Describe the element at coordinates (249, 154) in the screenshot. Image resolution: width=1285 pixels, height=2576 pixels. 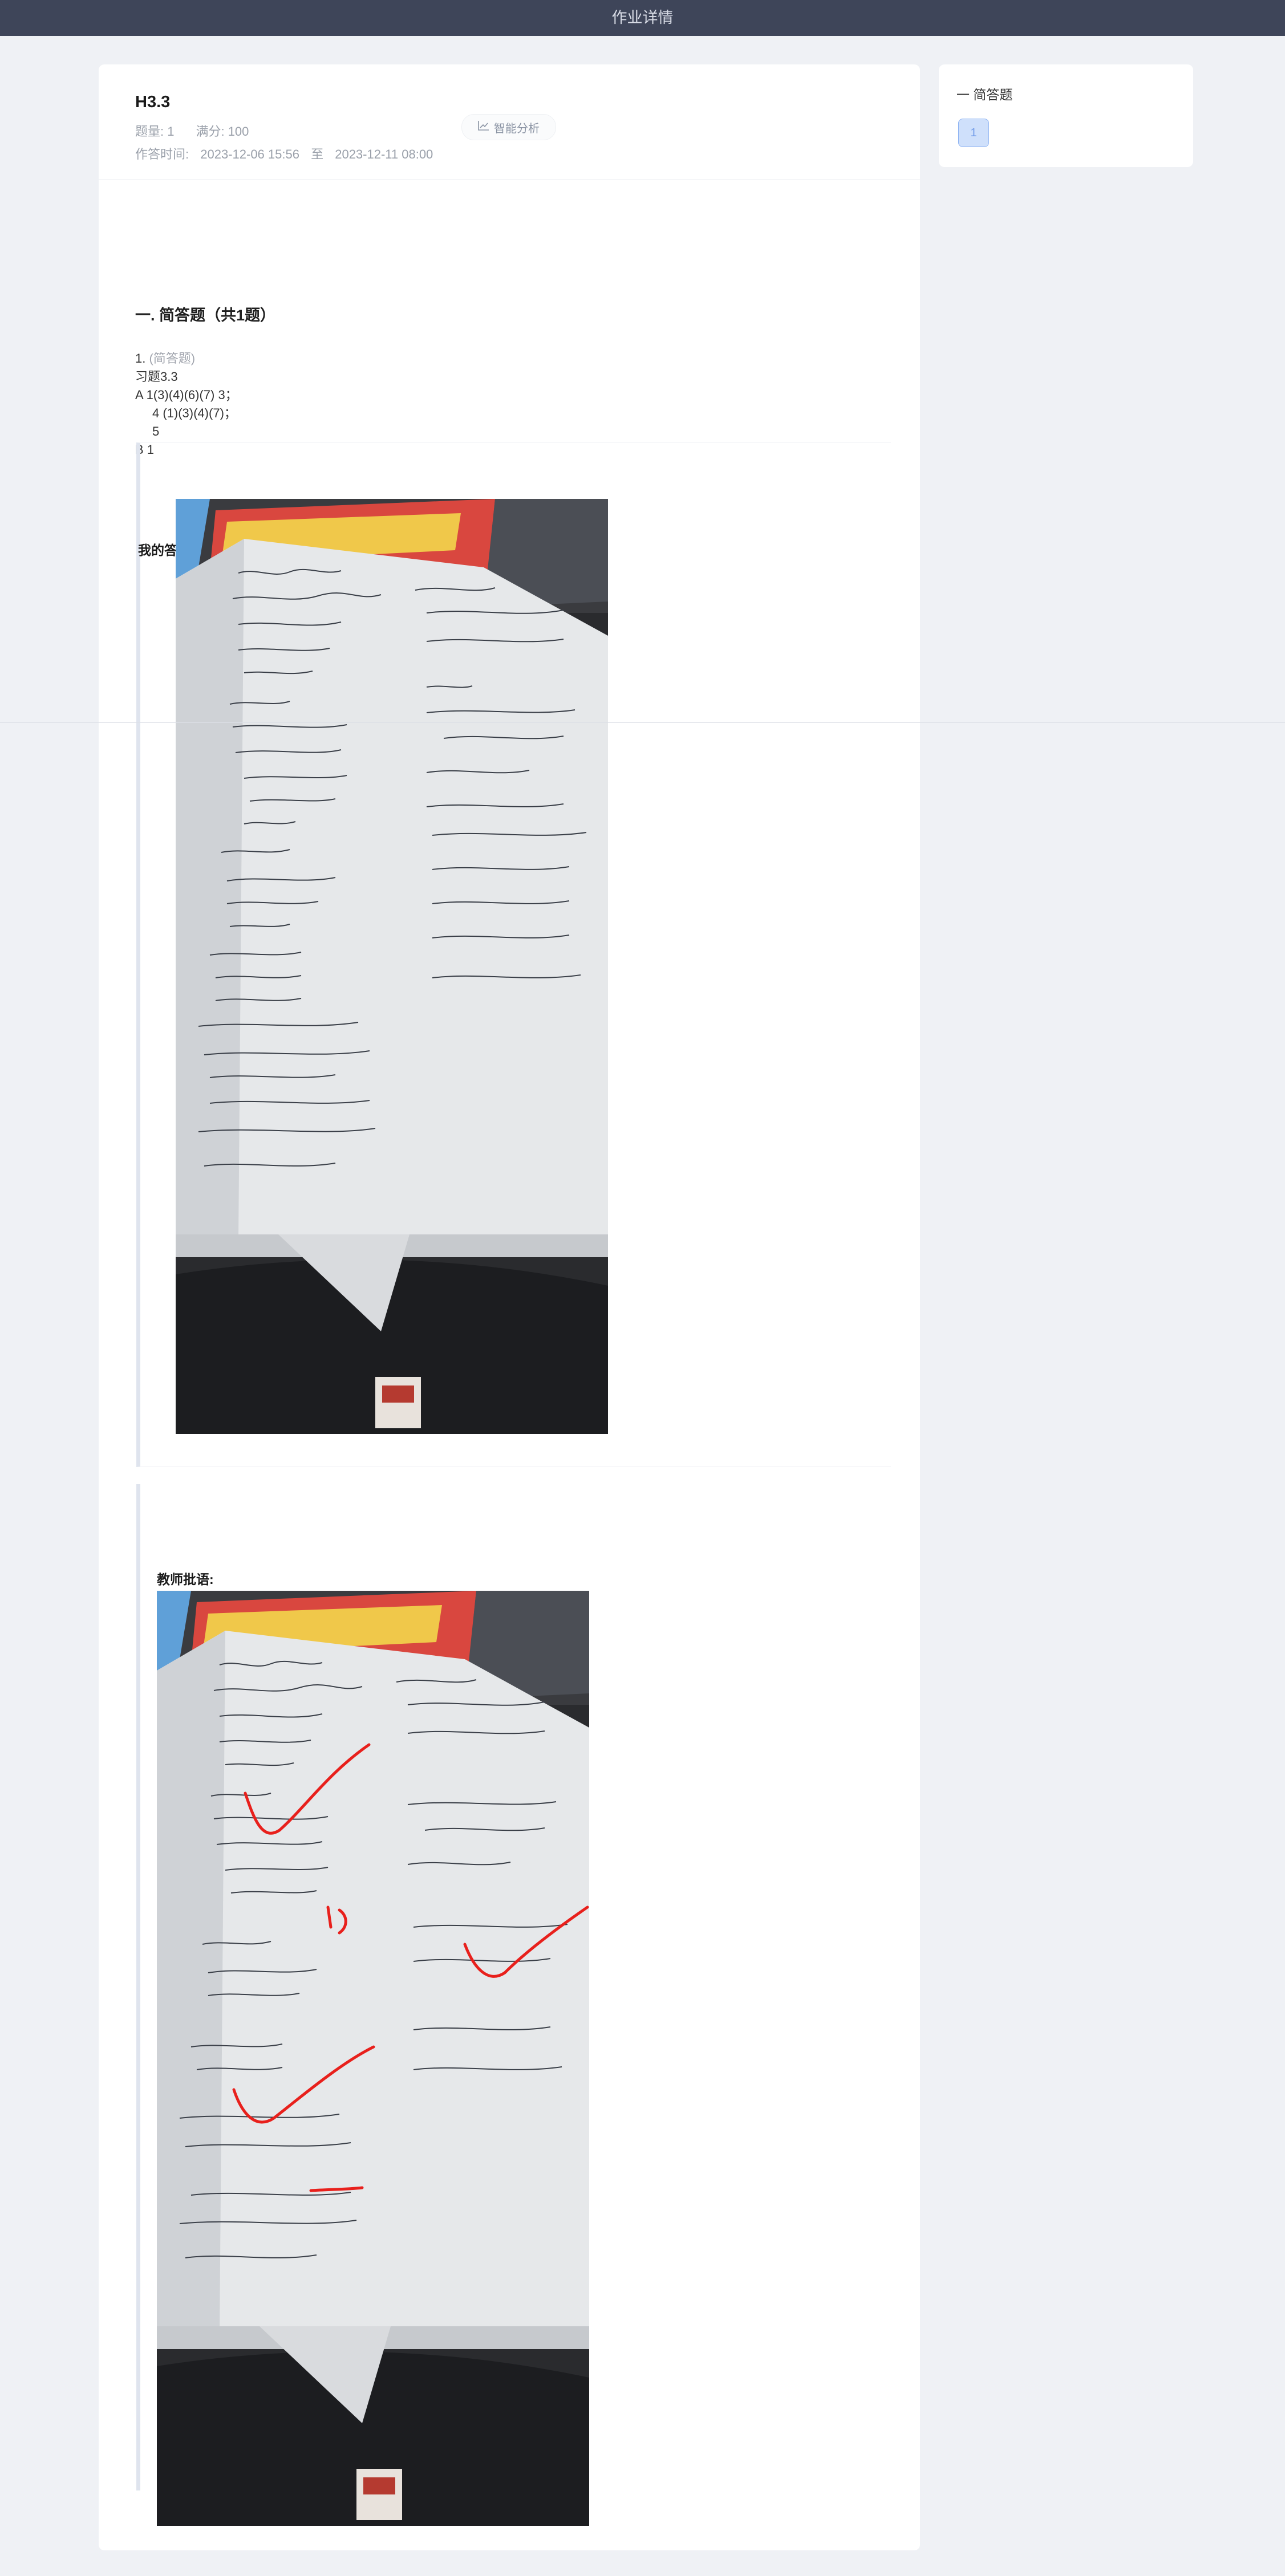
I see `start-time: 2023-12-06 15:56` at that location.